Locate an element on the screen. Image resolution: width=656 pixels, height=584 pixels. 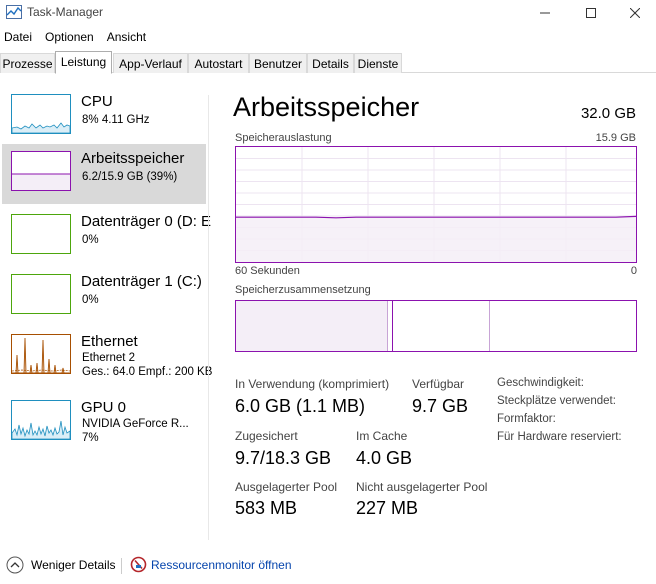
resource-monitor-link: Ressourcenmonitor öffnen is located at coordinates (221, 565).